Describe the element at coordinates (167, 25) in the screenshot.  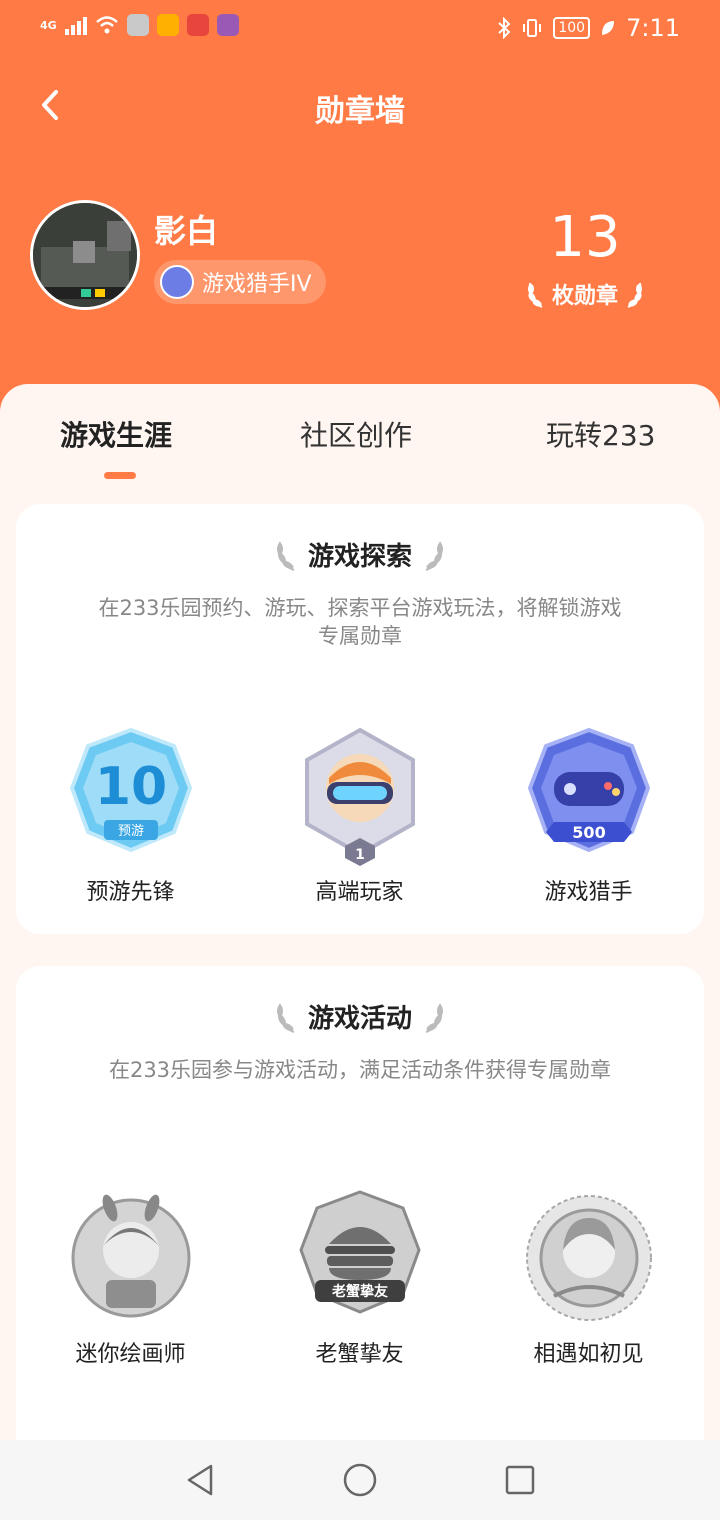
I see `video-app-icon` at that location.